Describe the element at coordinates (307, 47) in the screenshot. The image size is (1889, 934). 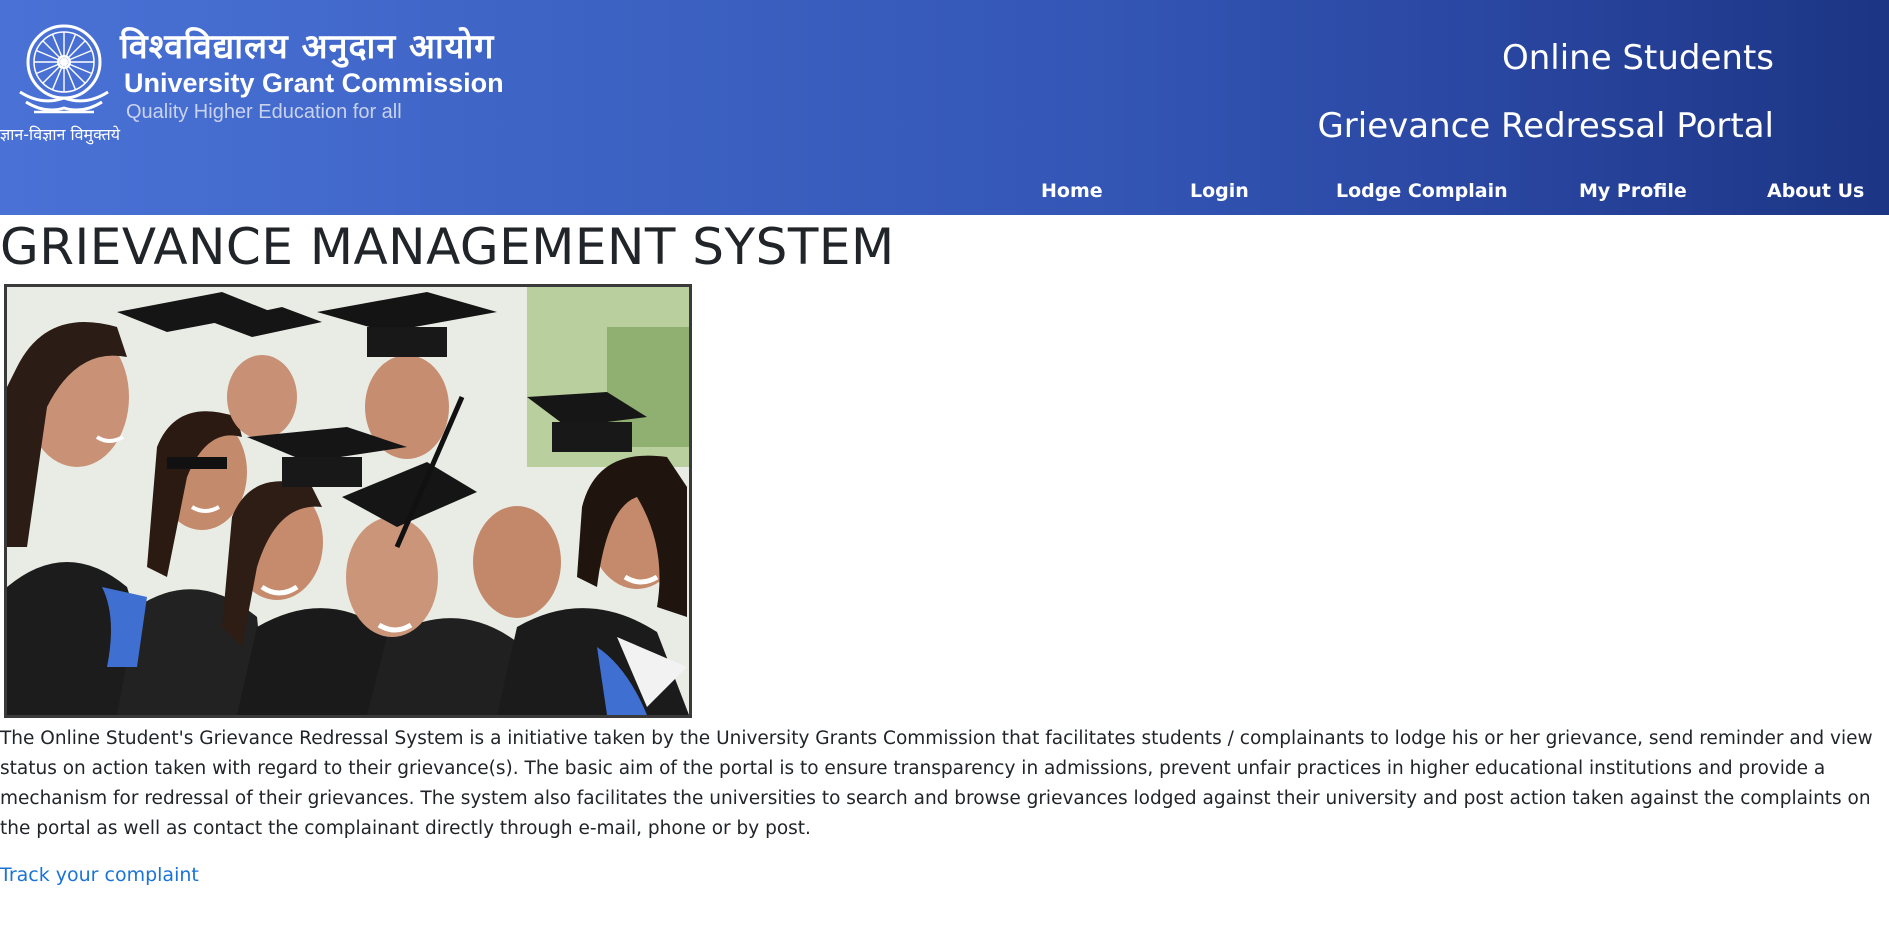
I see `hindi-title: विश्वविद्यालय अनुदान आयोग` at that location.